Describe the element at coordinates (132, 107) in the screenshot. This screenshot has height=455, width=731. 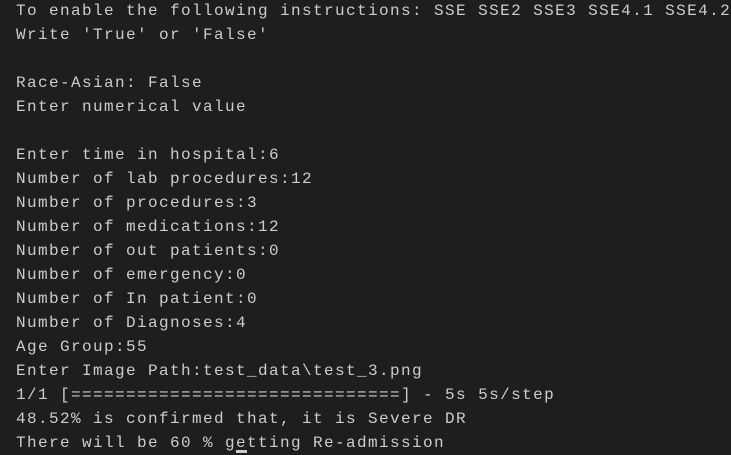
I see `terminal-line: Enter numerical value` at that location.